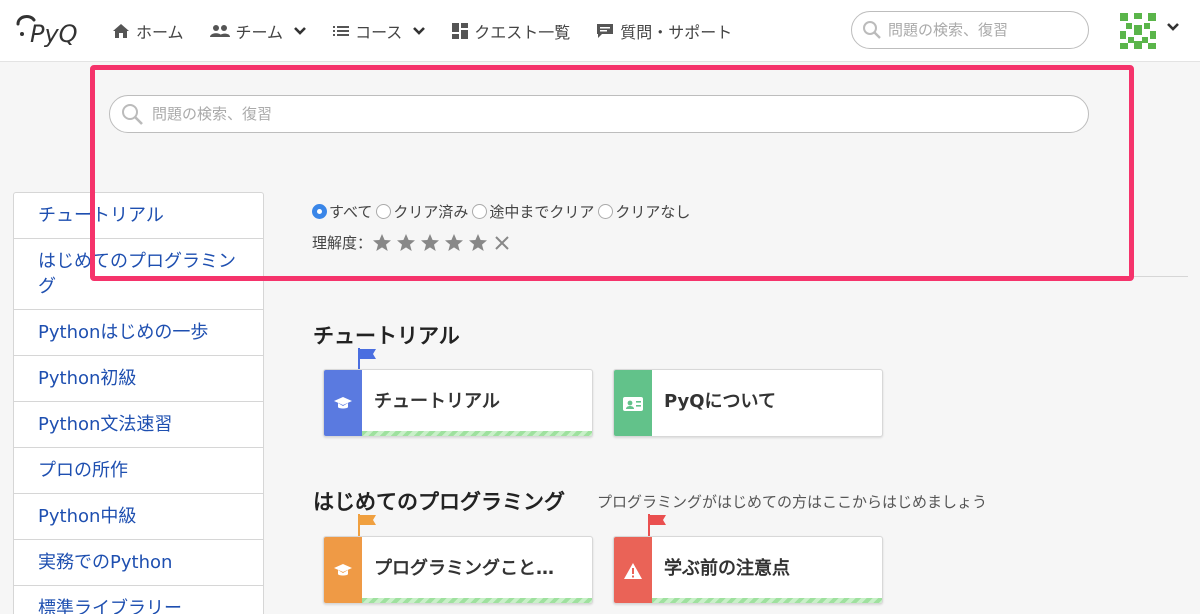  I want to click on id-card-icon, so click(633, 404).